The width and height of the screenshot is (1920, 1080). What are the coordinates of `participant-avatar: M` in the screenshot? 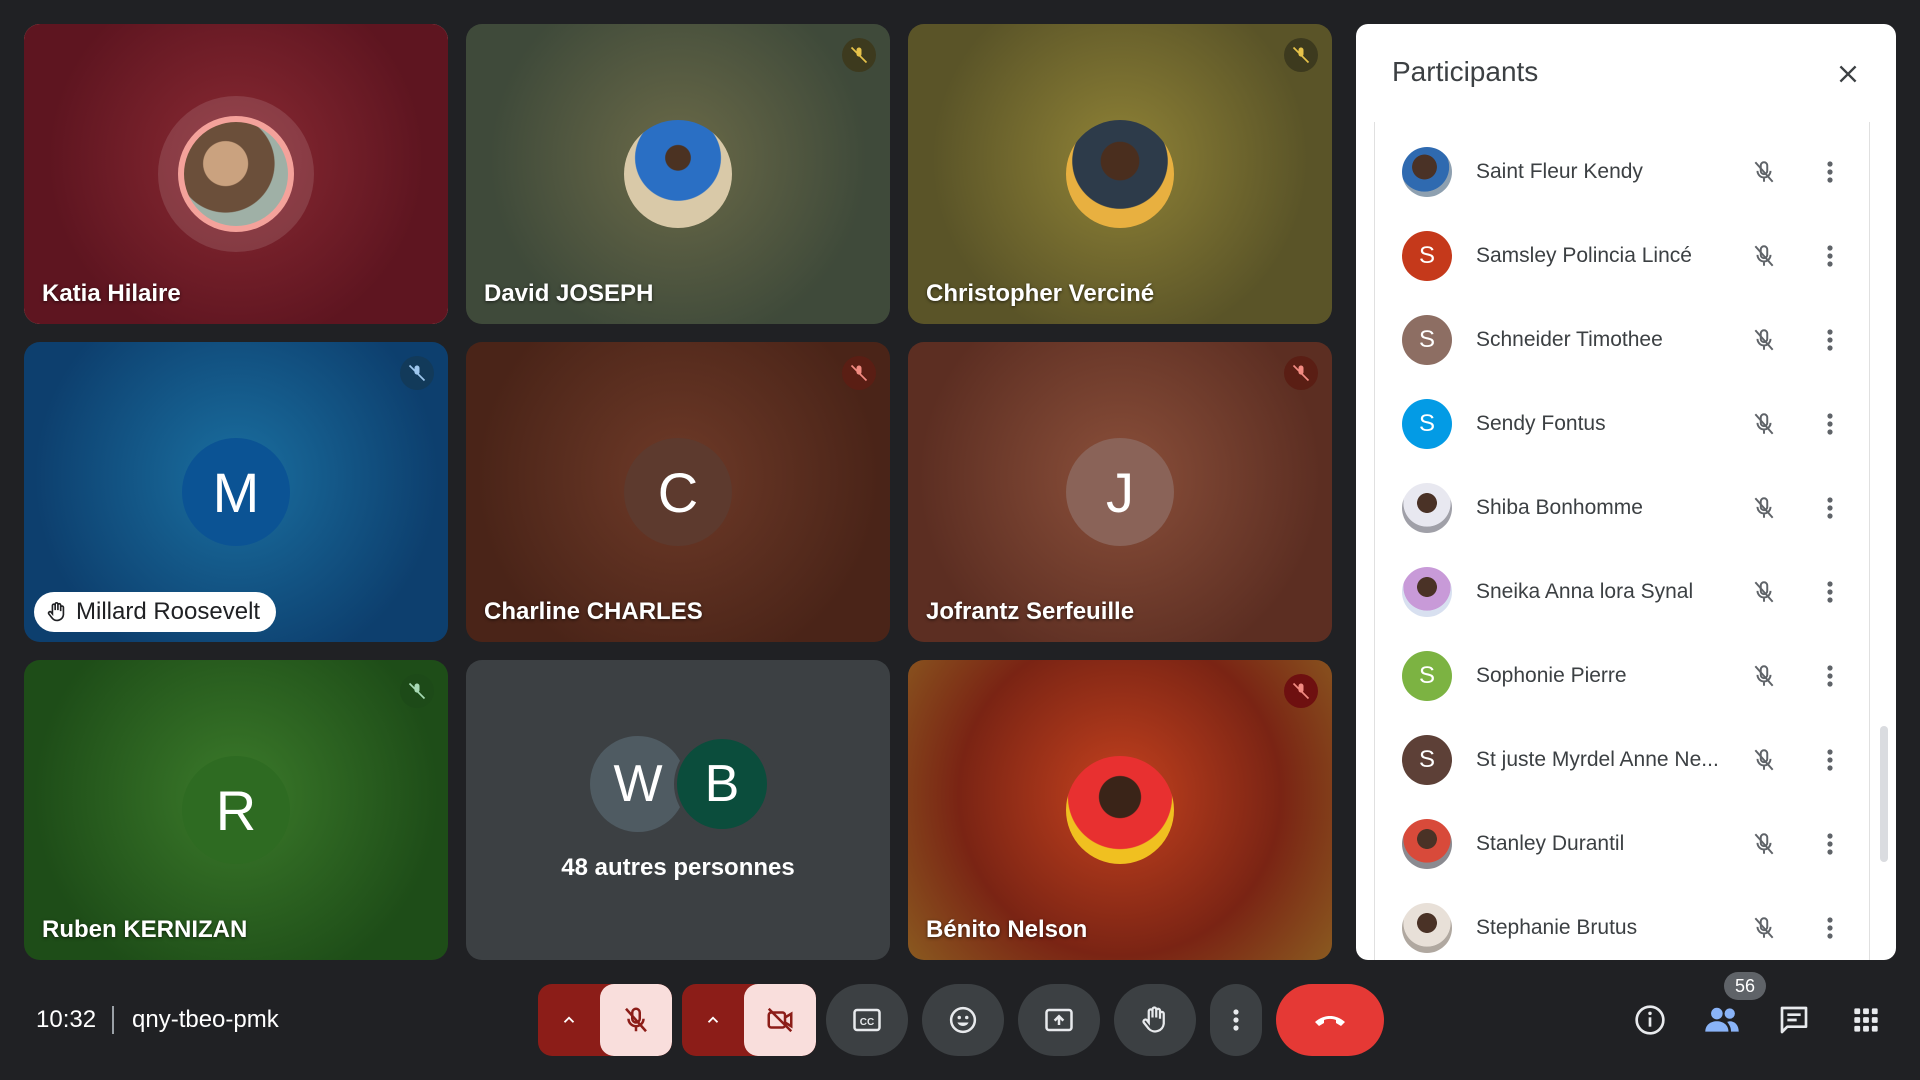 It's located at (236, 492).